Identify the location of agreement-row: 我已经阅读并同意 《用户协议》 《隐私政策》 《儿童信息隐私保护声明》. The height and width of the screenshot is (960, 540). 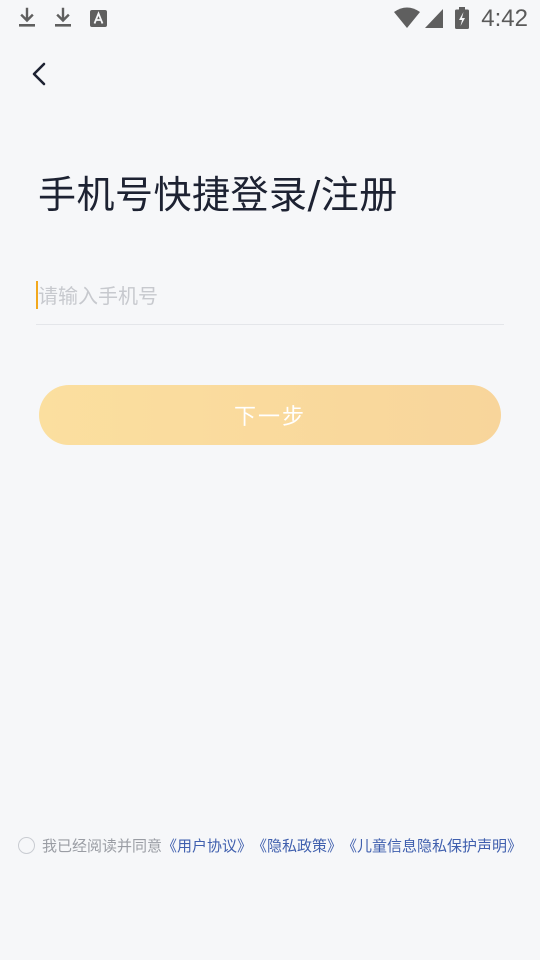
(270, 845).